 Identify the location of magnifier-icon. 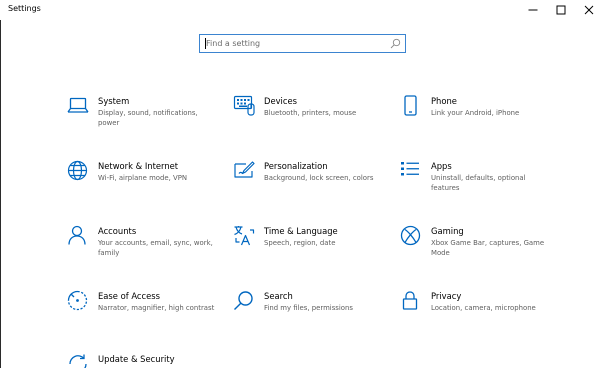
(244, 301).